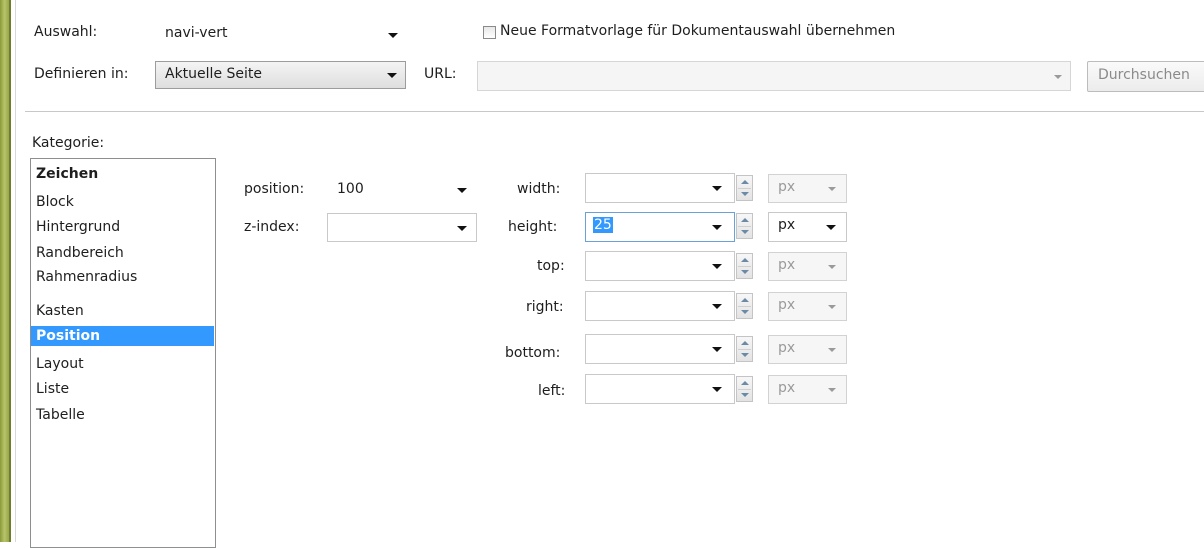  Describe the element at coordinates (122, 311) in the screenshot. I see `list-item-kasten: Kasten` at that location.